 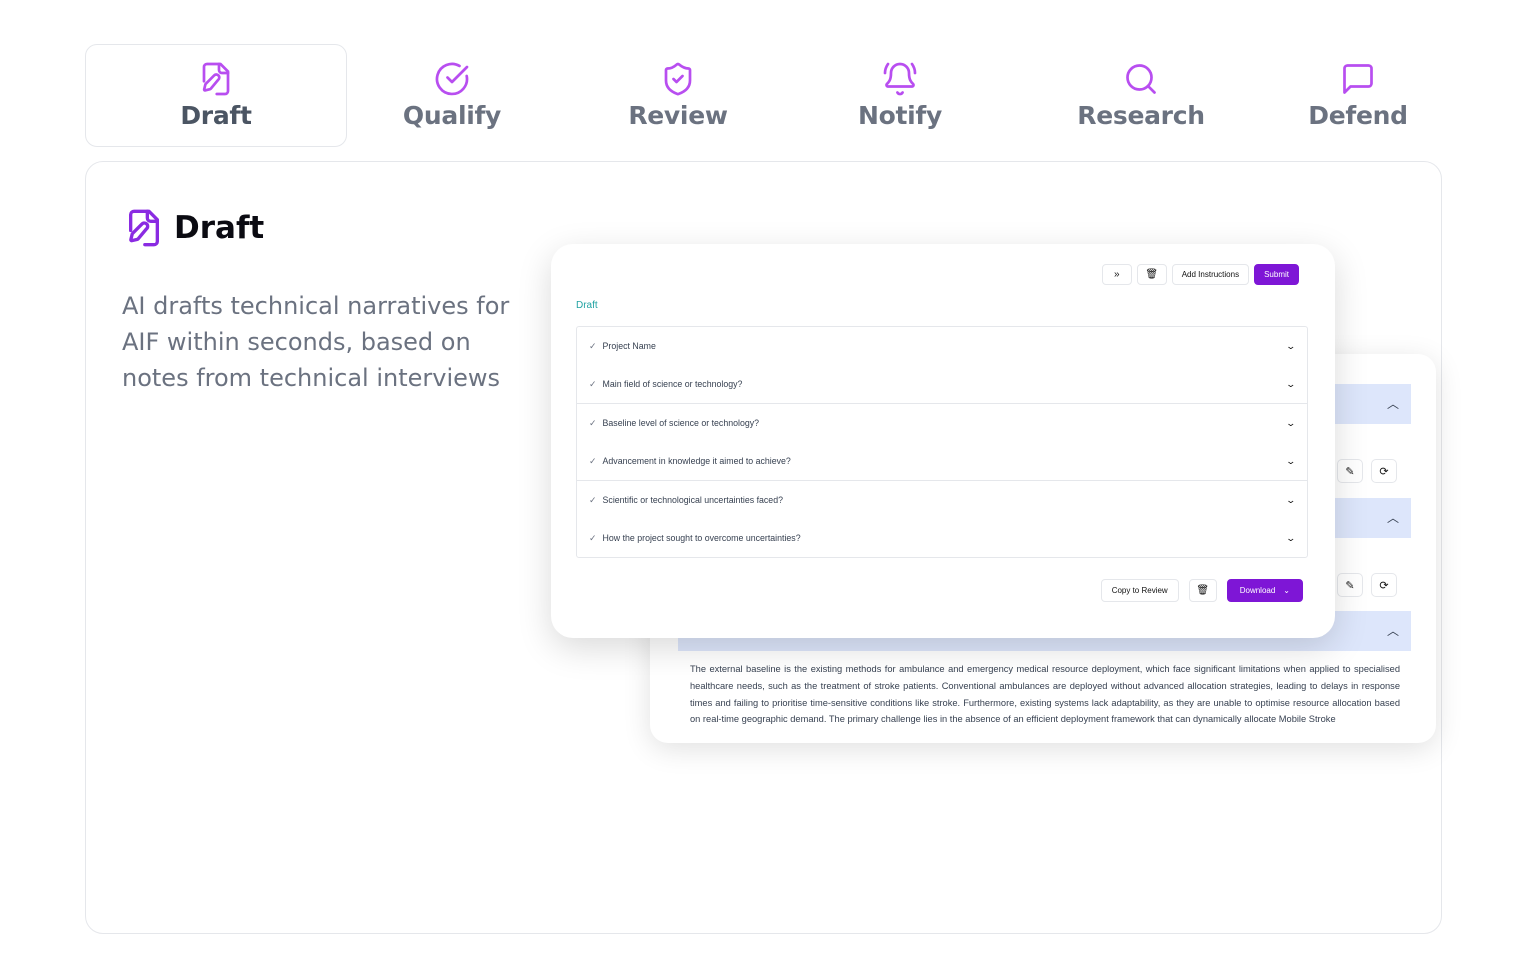 I want to click on question-row: ✓ Main field of science or technology? ⌄, so click(x=942, y=384).